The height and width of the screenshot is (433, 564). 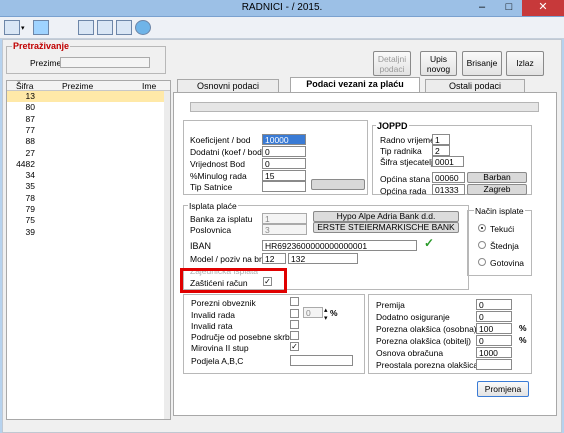 What do you see at coordinates (294, 335) in the screenshot?
I see `podrucje-checkbox` at bounding box center [294, 335].